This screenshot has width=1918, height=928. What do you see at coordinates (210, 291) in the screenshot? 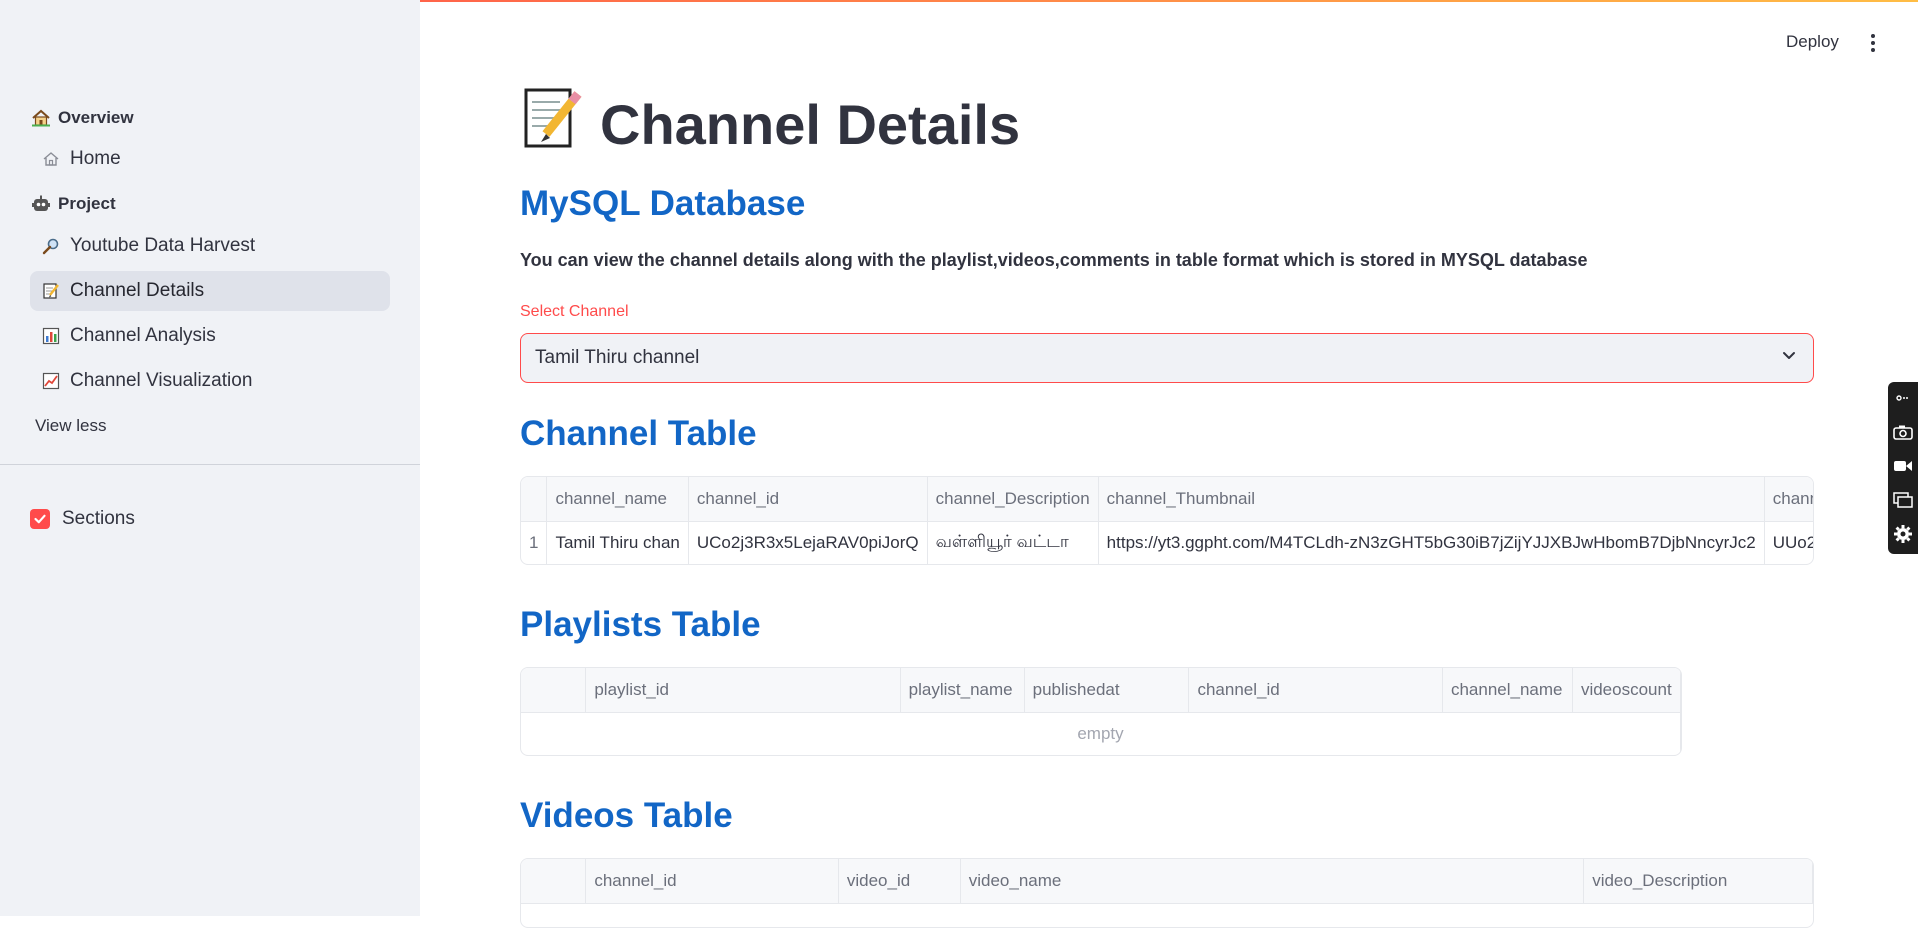
I see `sidebar-item-channel-details: Channel Details` at bounding box center [210, 291].